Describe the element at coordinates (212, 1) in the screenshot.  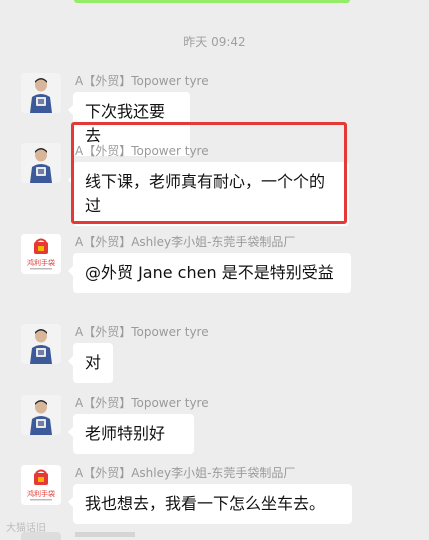
I see `sent-bubble-edge` at that location.